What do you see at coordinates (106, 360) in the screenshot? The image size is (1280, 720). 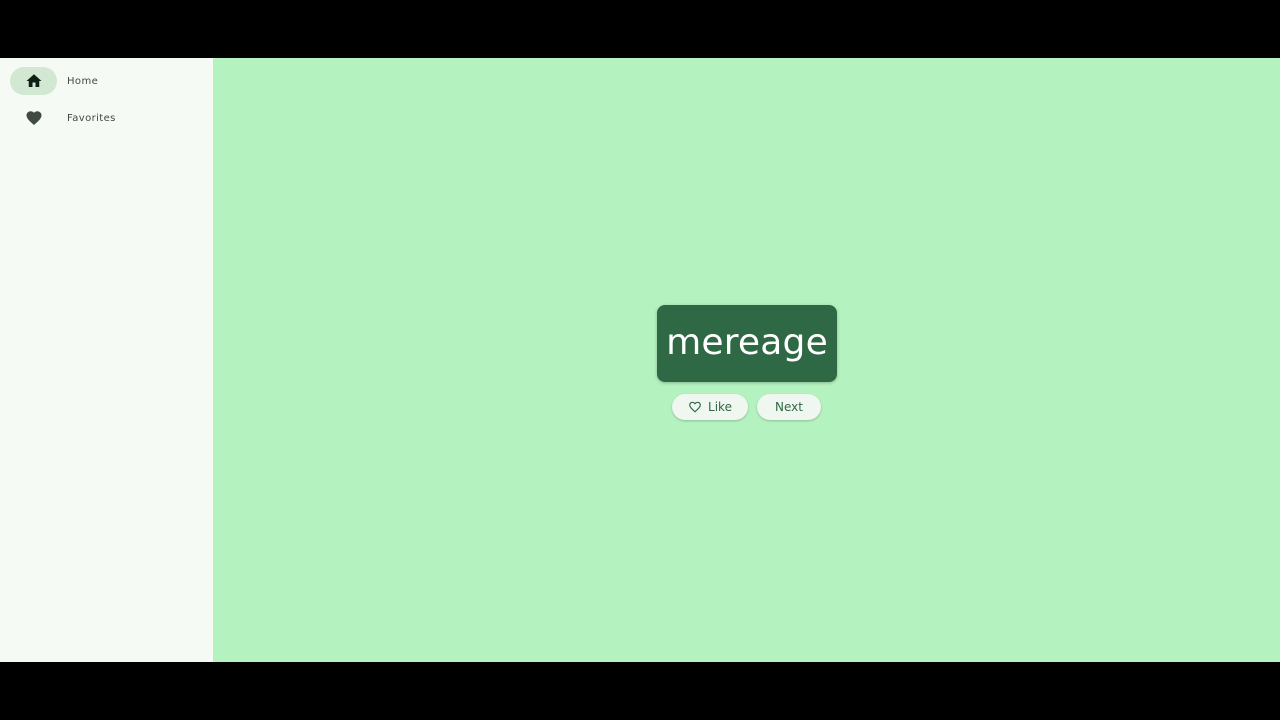 I see `navigation-rail: Home Favorites` at bounding box center [106, 360].